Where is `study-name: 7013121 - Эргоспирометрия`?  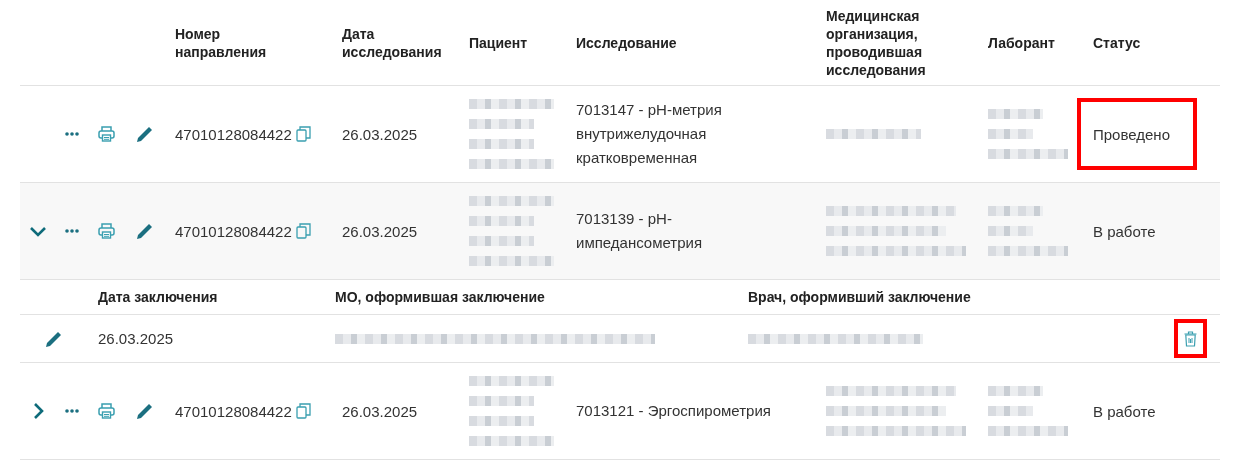
study-name: 7013121 - Эргоспирометрия is located at coordinates (674, 411).